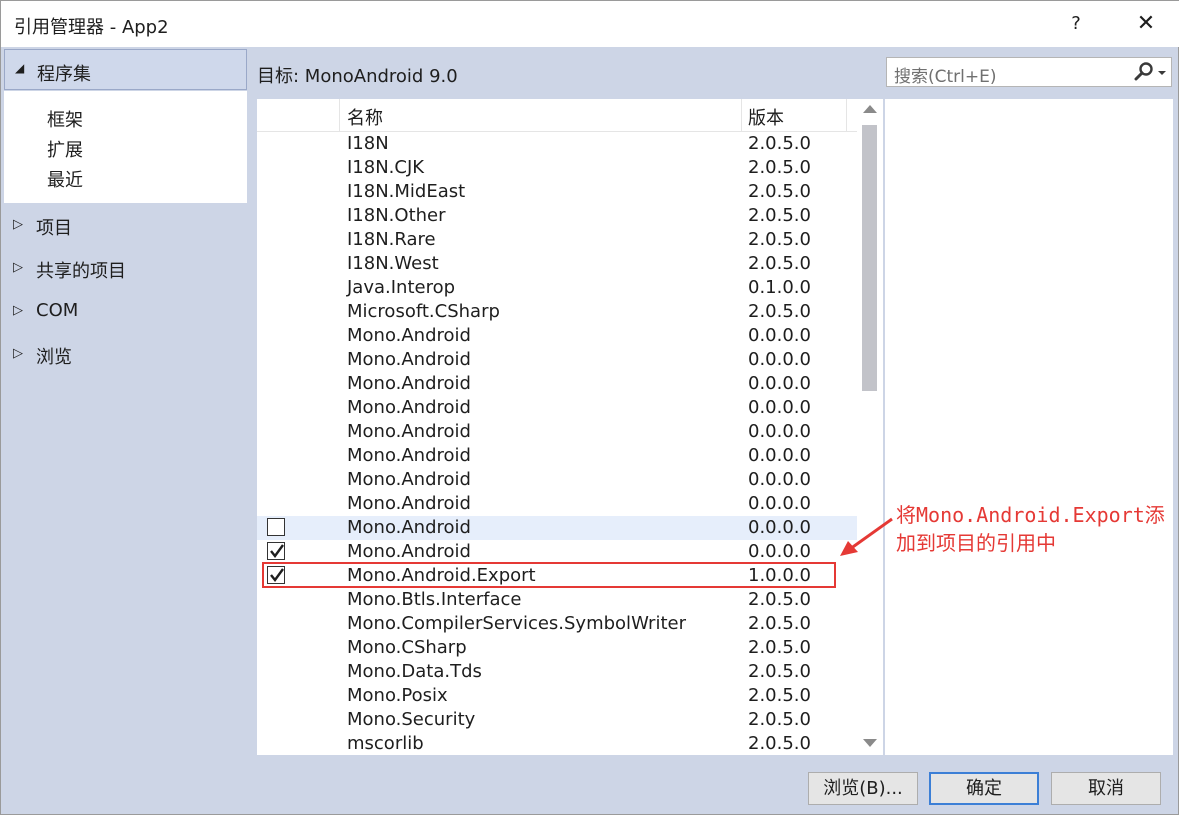 This screenshot has height=817, width=1181. Describe the element at coordinates (557, 743) in the screenshot. I see `table-row: mscorlib 2.0.5.0` at that location.